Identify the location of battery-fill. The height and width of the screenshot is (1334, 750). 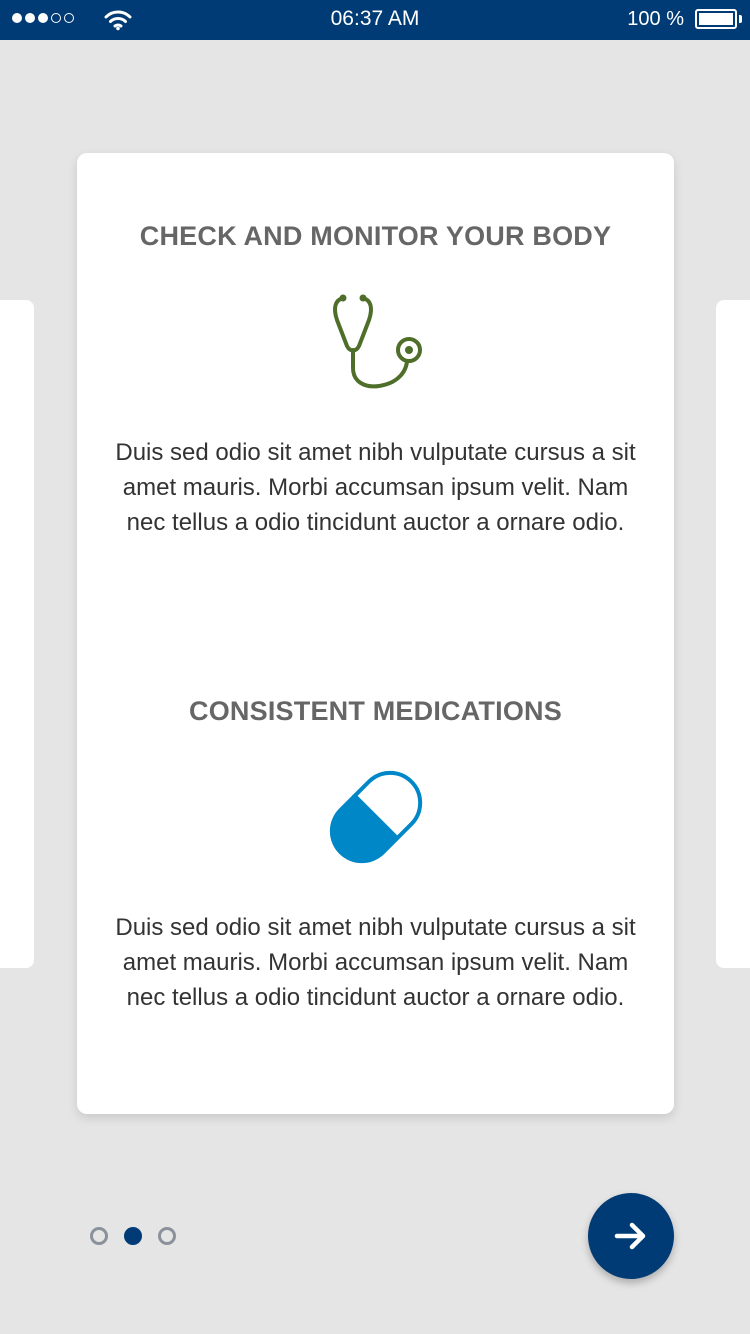
(716, 19).